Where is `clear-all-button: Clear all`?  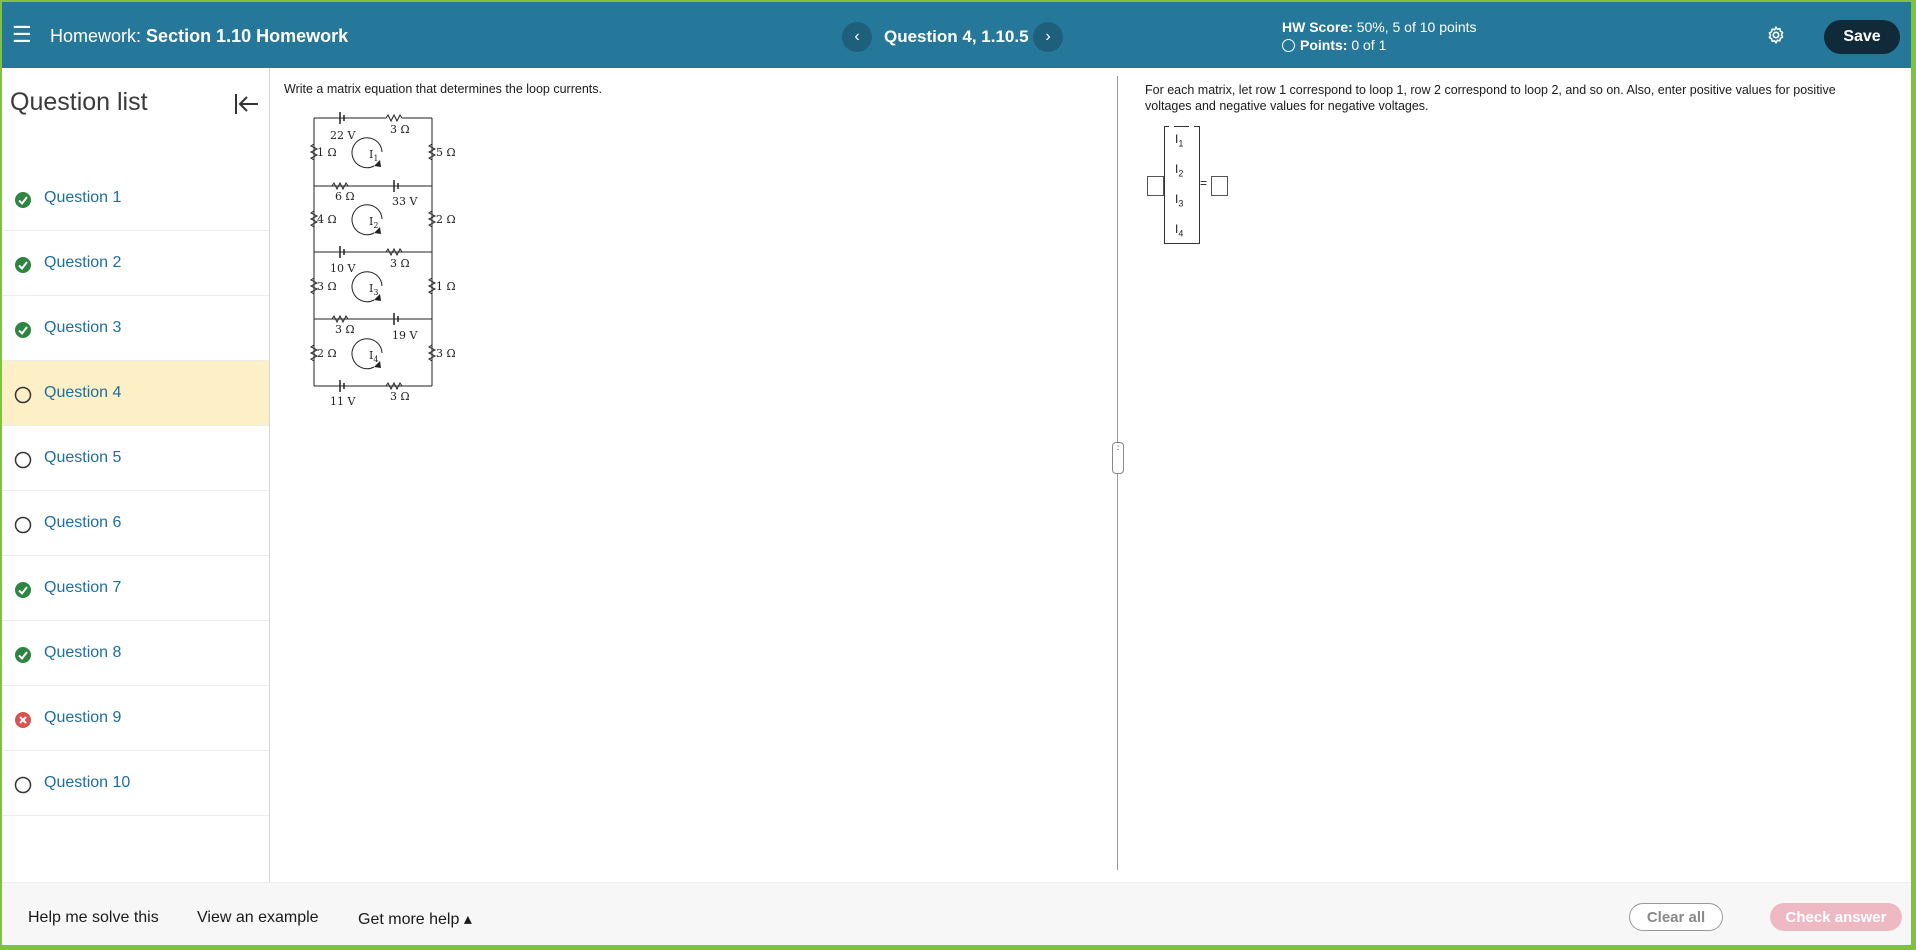 clear-all-button: Clear all is located at coordinates (1676, 917).